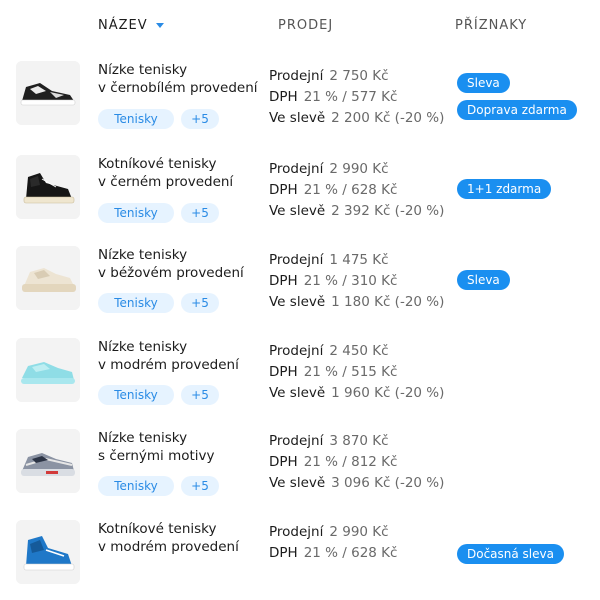 The width and height of the screenshot is (600, 600). What do you see at coordinates (388, 118) in the screenshot?
I see `discount-value: 2 200 Kč (-20 %)` at bounding box center [388, 118].